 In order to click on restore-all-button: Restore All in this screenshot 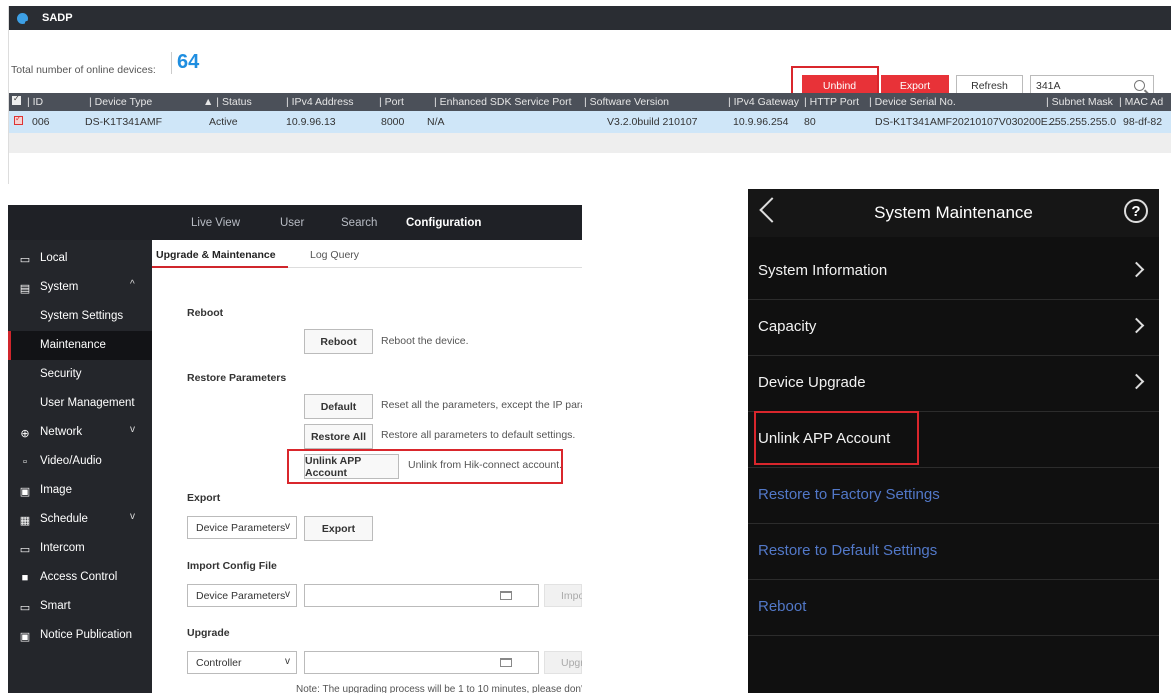, I will do `click(338, 436)`.